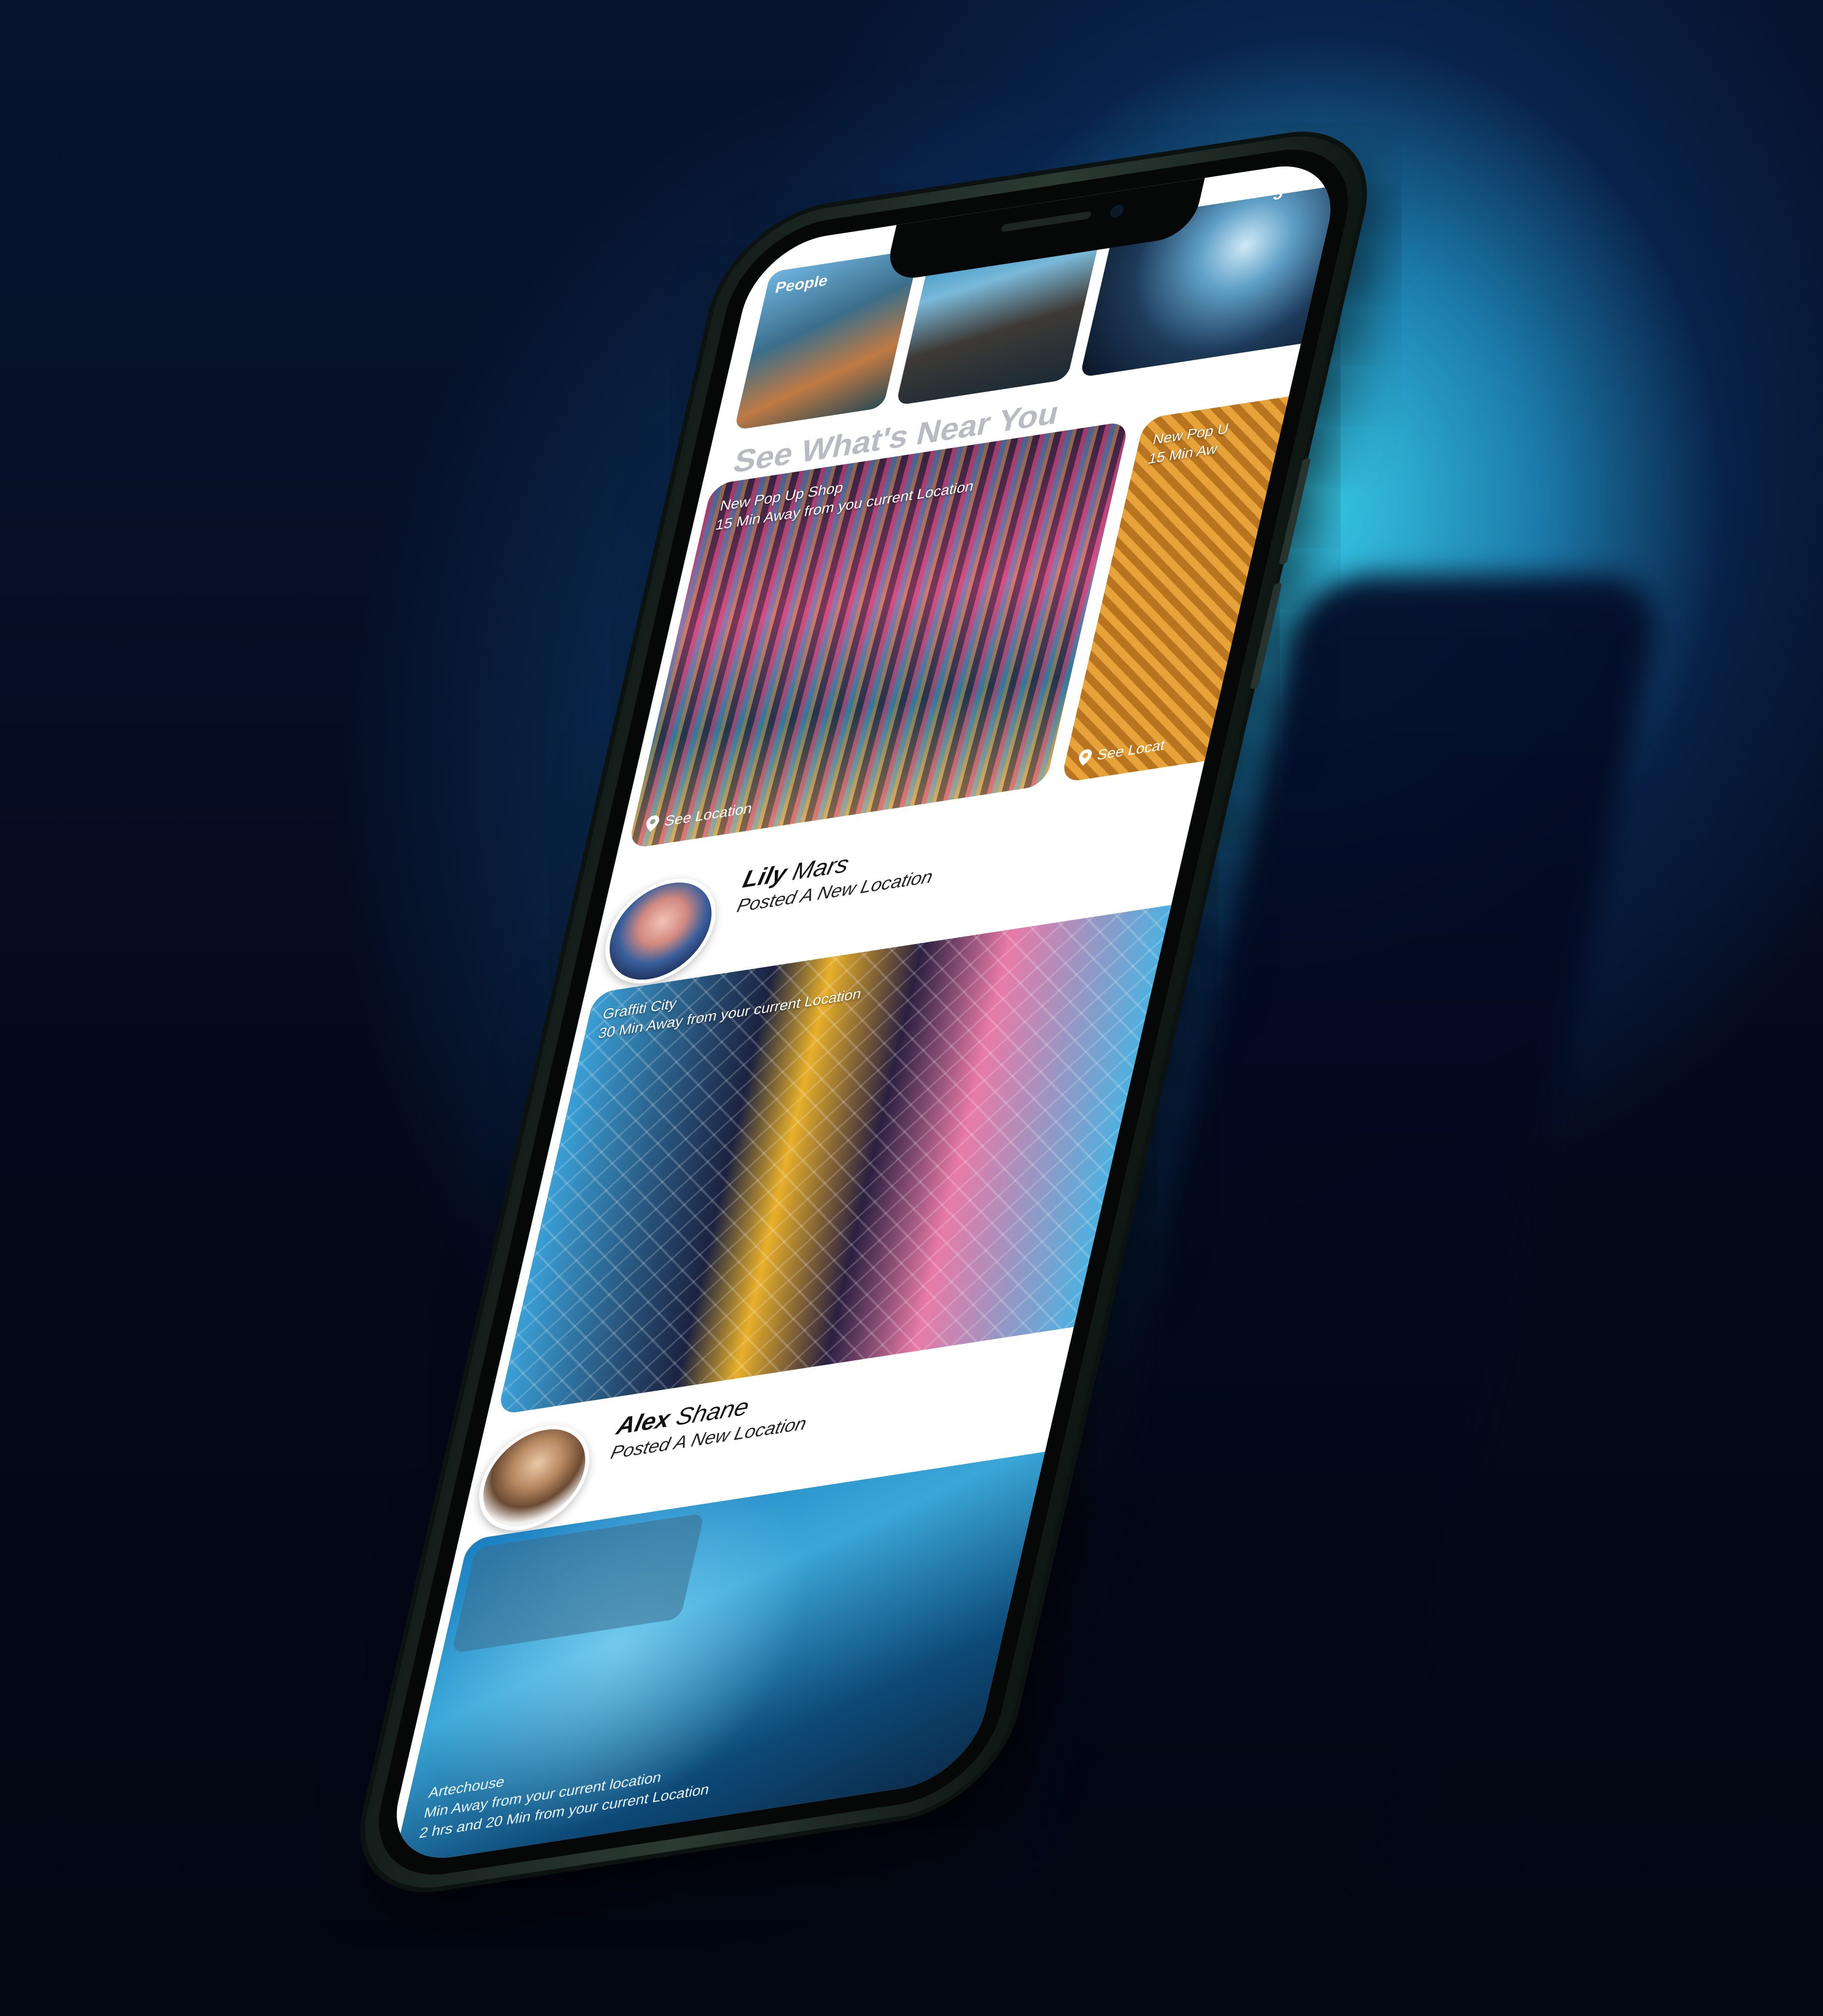 The image size is (1823, 2016). I want to click on see-location-label: See Locat, so click(1131, 750).